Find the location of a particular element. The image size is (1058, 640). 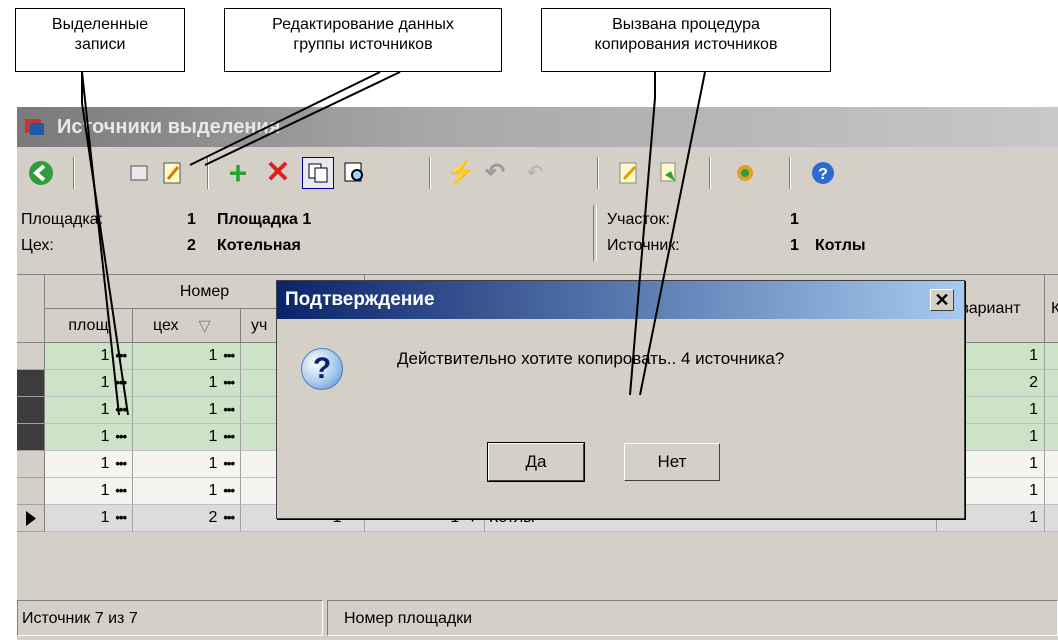

copy-icon is located at coordinates (318, 173).